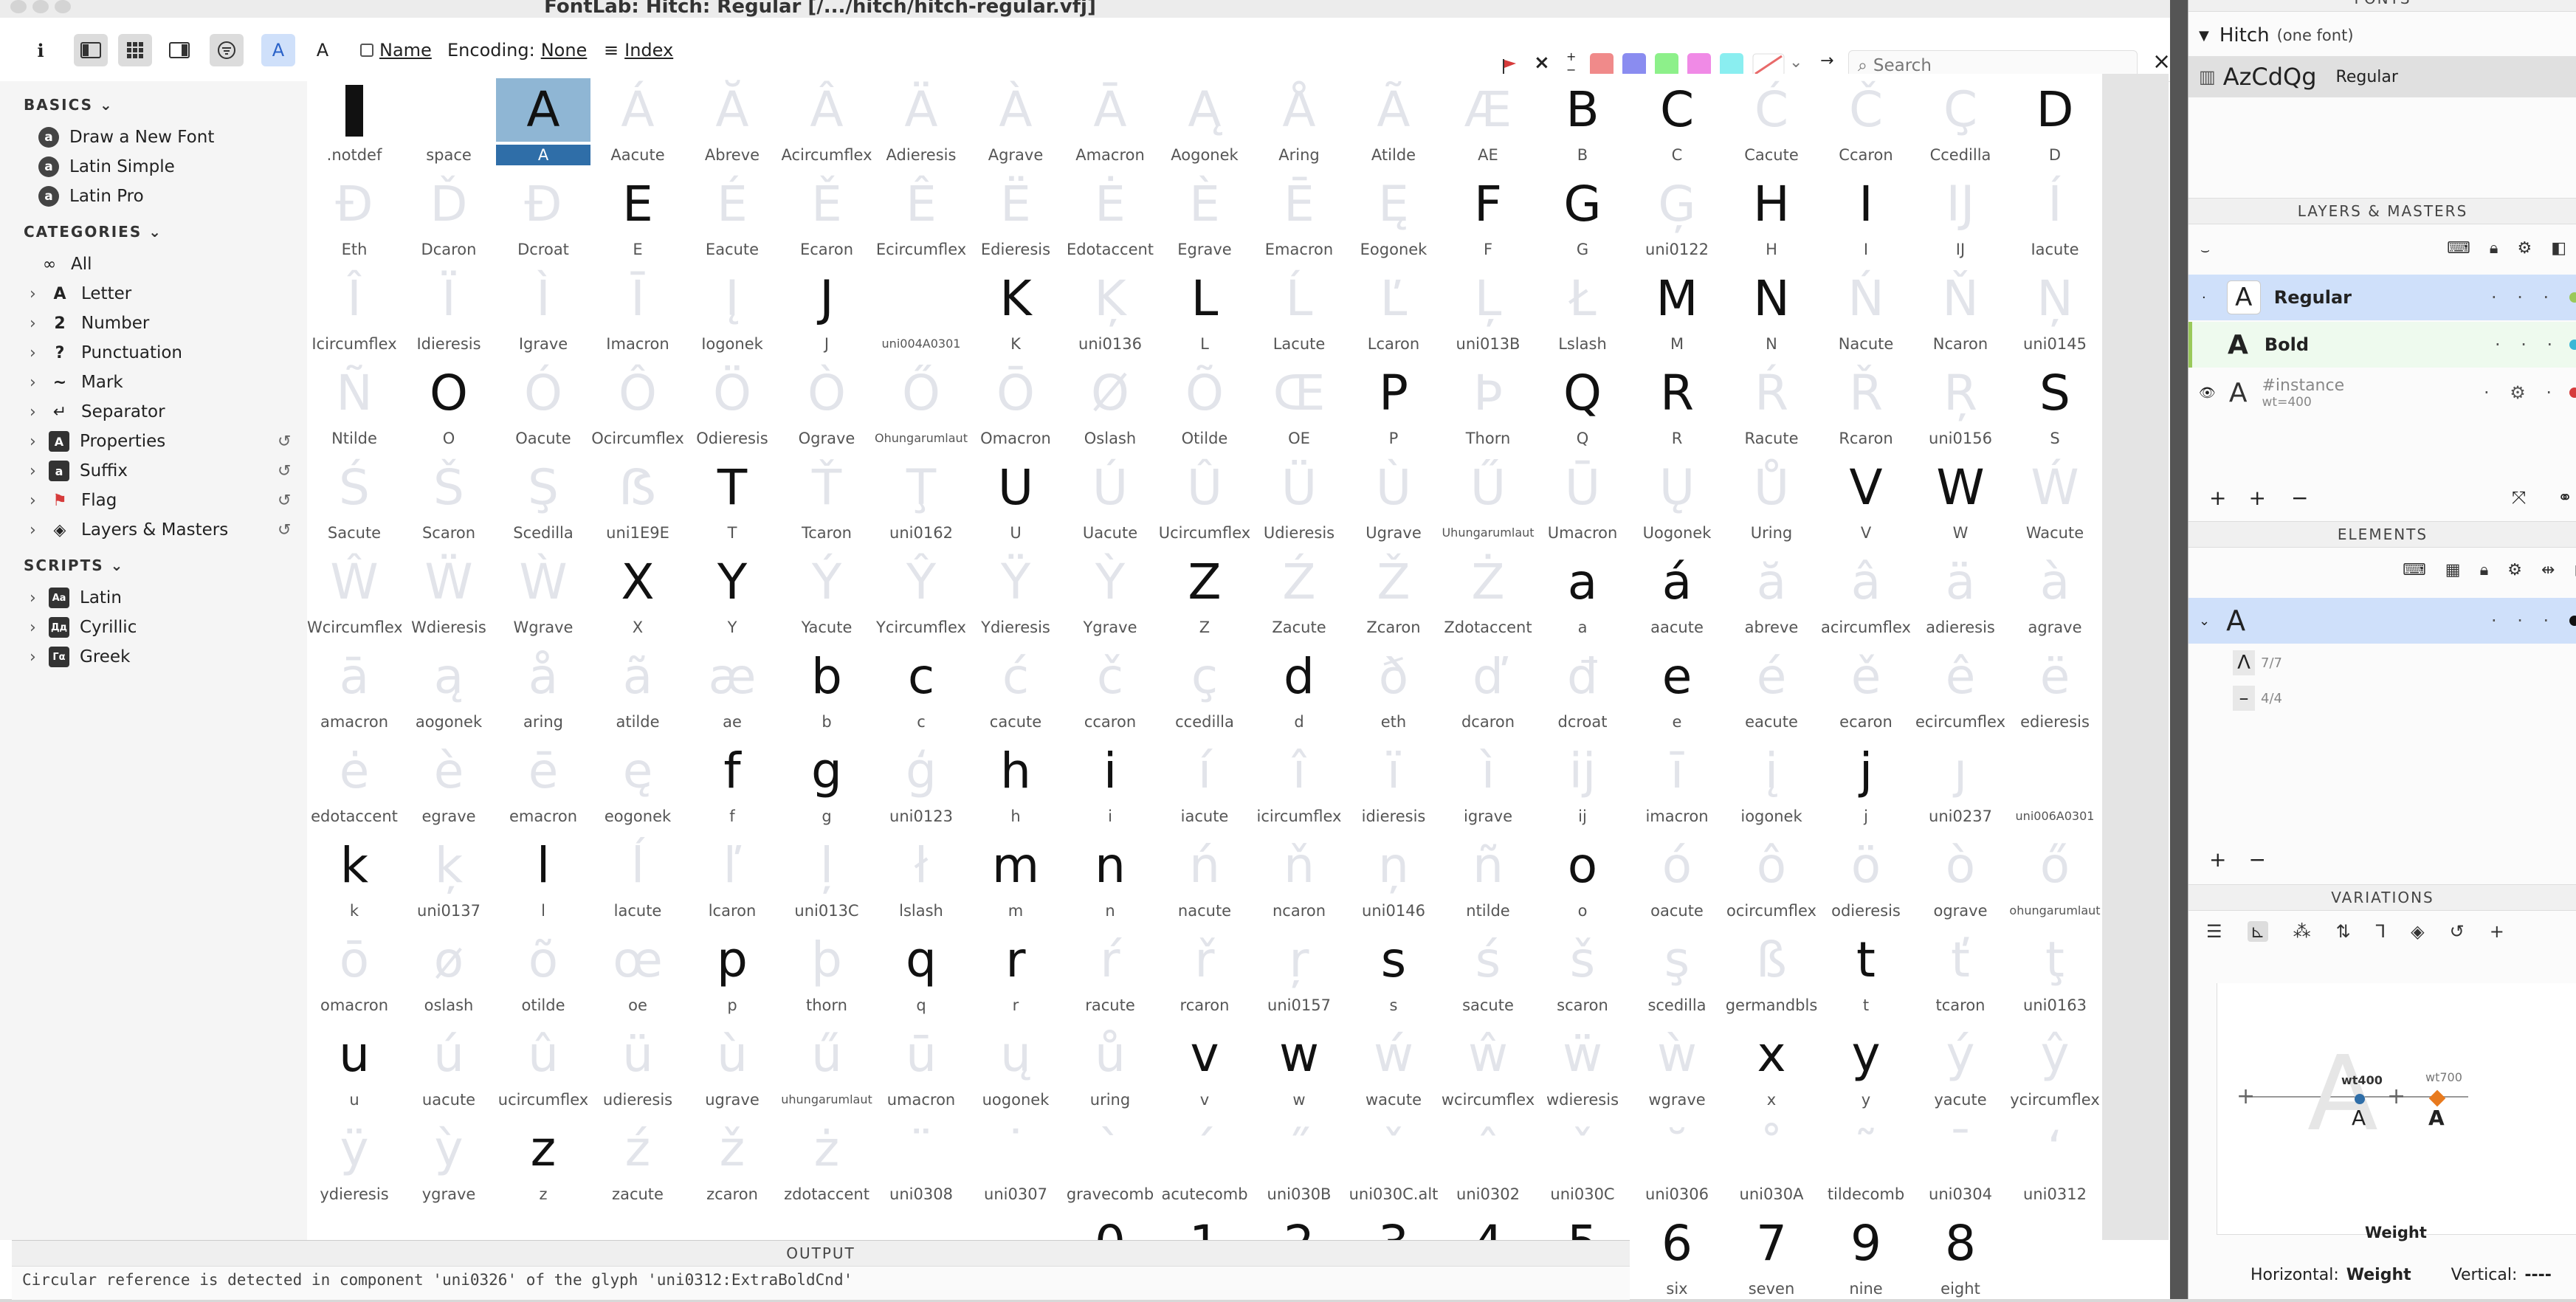 This screenshot has height=1302, width=2576. I want to click on glyph-cell: Ė Edotaccent, so click(1110, 215).